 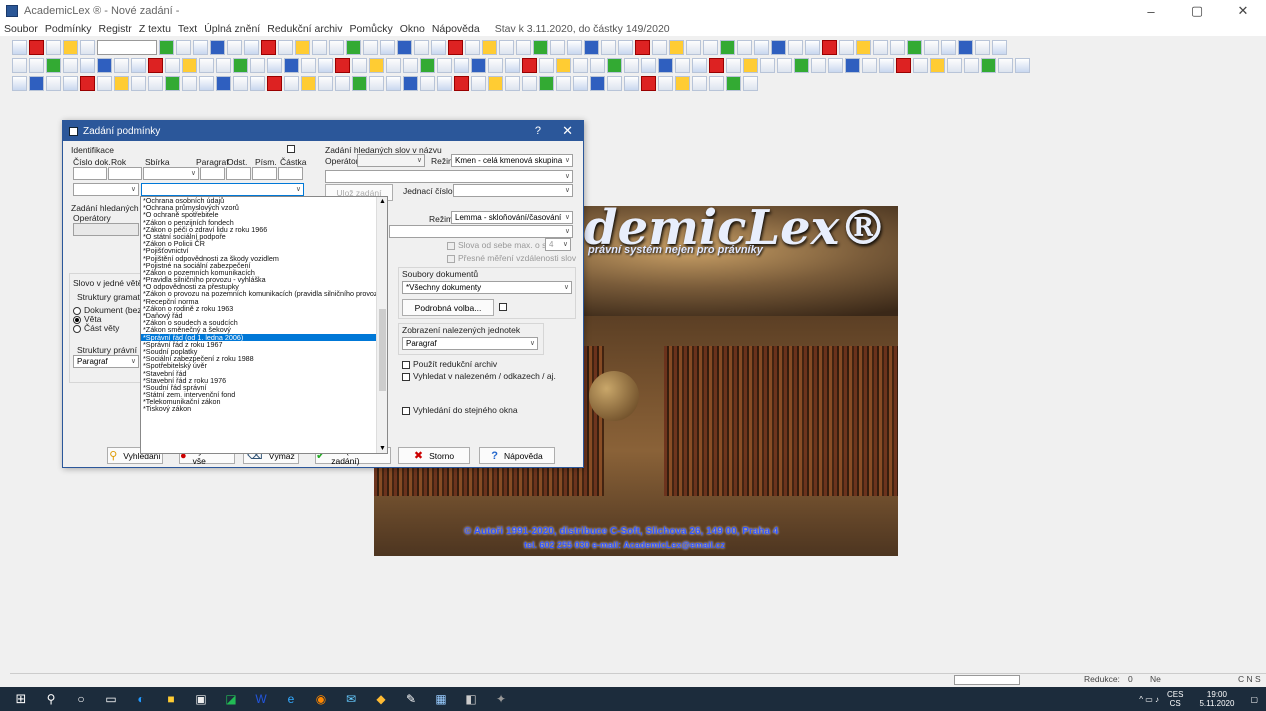 What do you see at coordinates (68, 29) in the screenshot?
I see `menu-podminky: Podmínky` at bounding box center [68, 29].